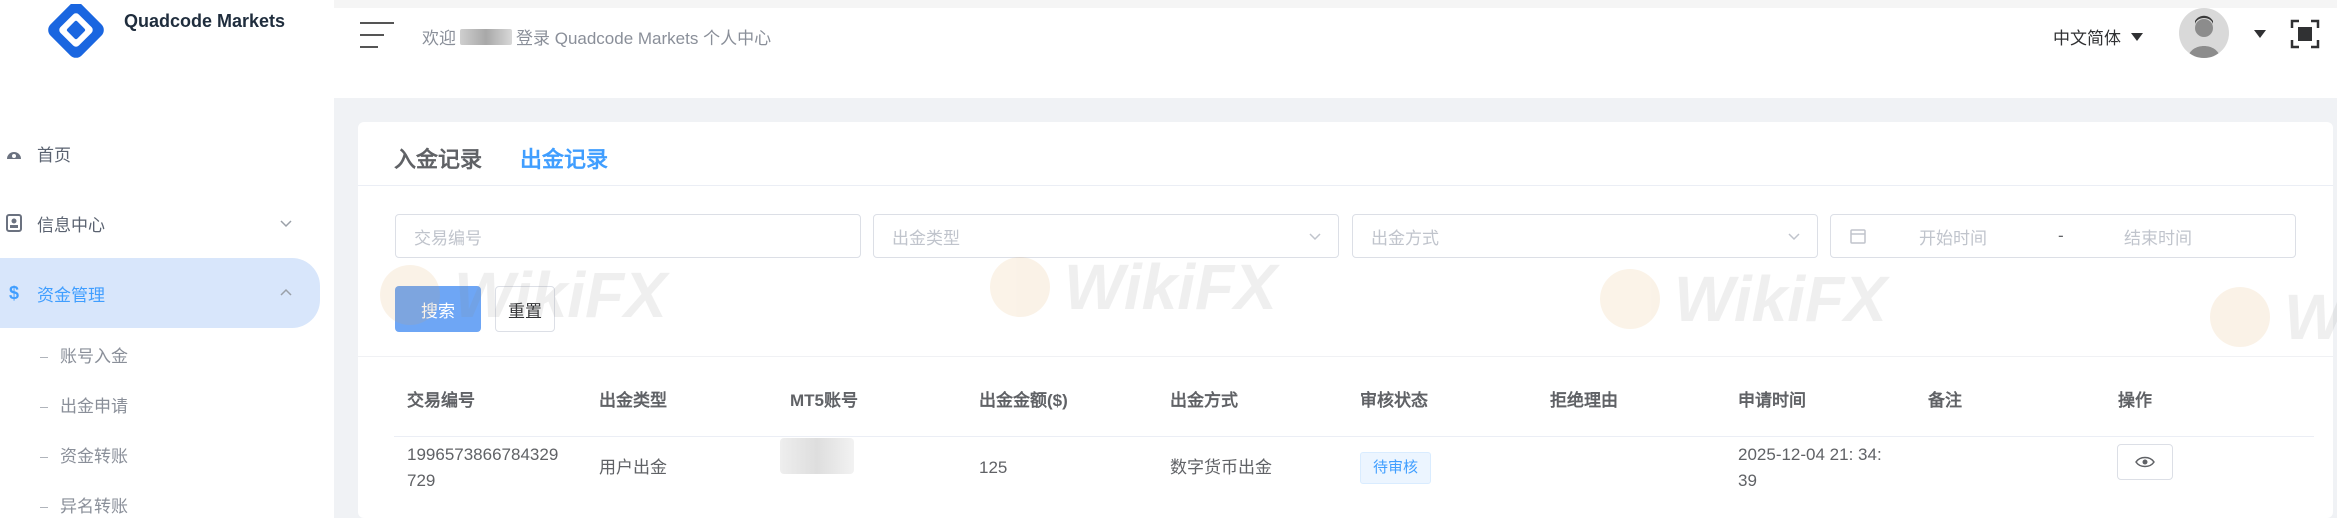  What do you see at coordinates (1023, 400) in the screenshot?
I see `column-header: 出金金额($)` at bounding box center [1023, 400].